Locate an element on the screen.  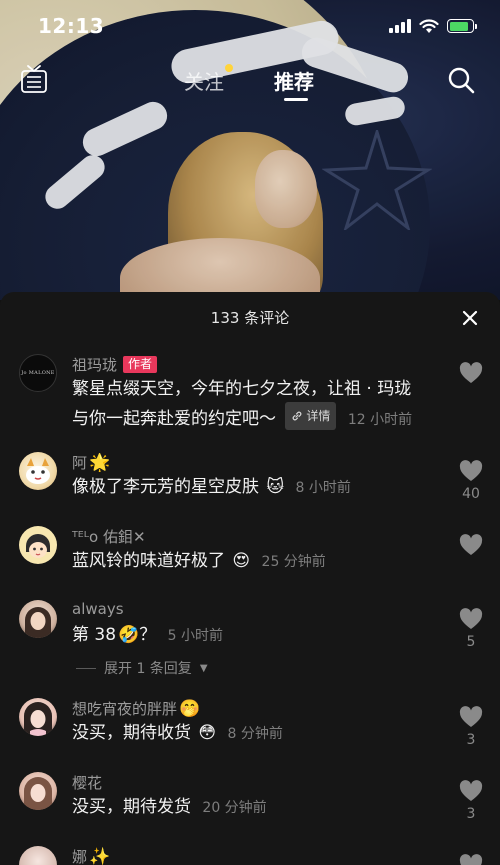
divider-line is located at coordinates (86, 668).